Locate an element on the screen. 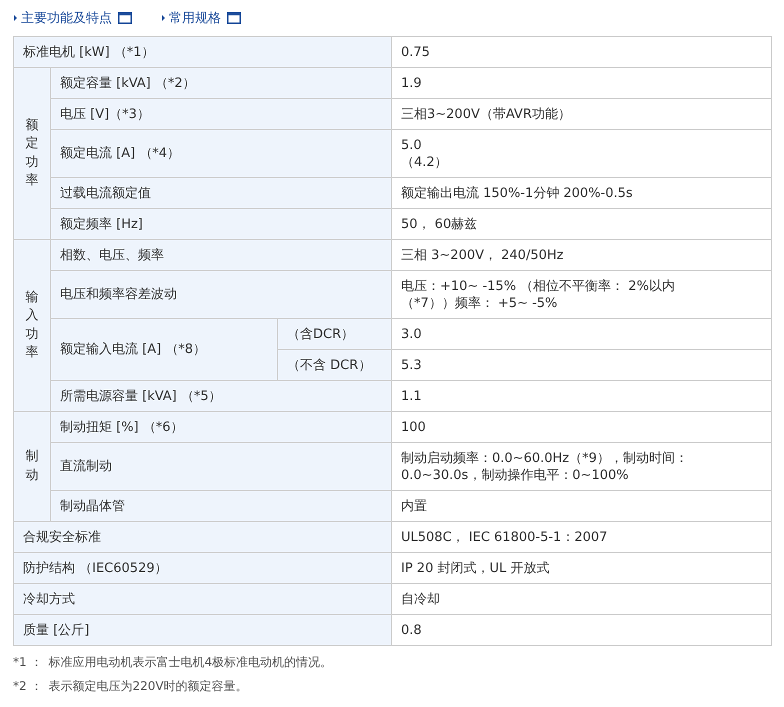 The image size is (784, 707). spec-value: 5.3 is located at coordinates (582, 365).